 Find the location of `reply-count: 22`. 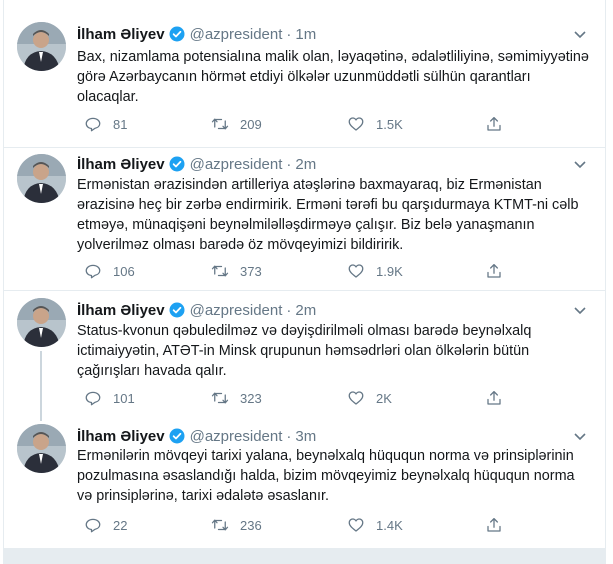

reply-count: 22 is located at coordinates (120, 525).